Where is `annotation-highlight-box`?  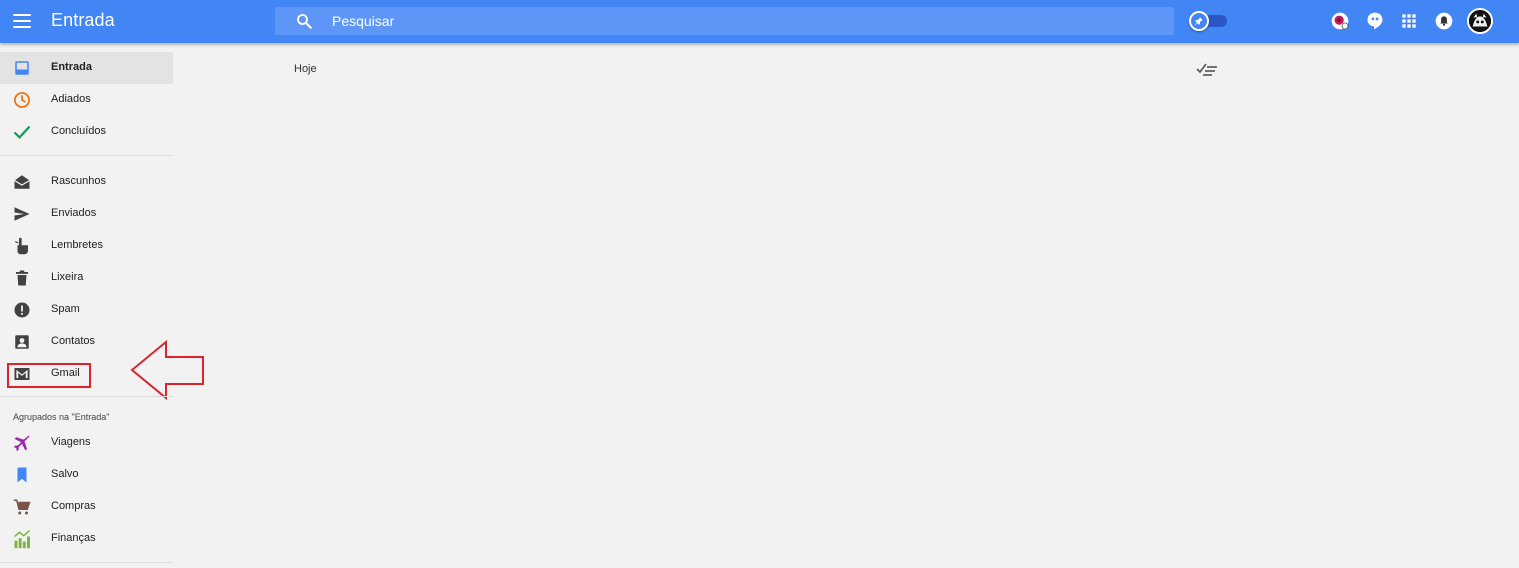 annotation-highlight-box is located at coordinates (49, 375).